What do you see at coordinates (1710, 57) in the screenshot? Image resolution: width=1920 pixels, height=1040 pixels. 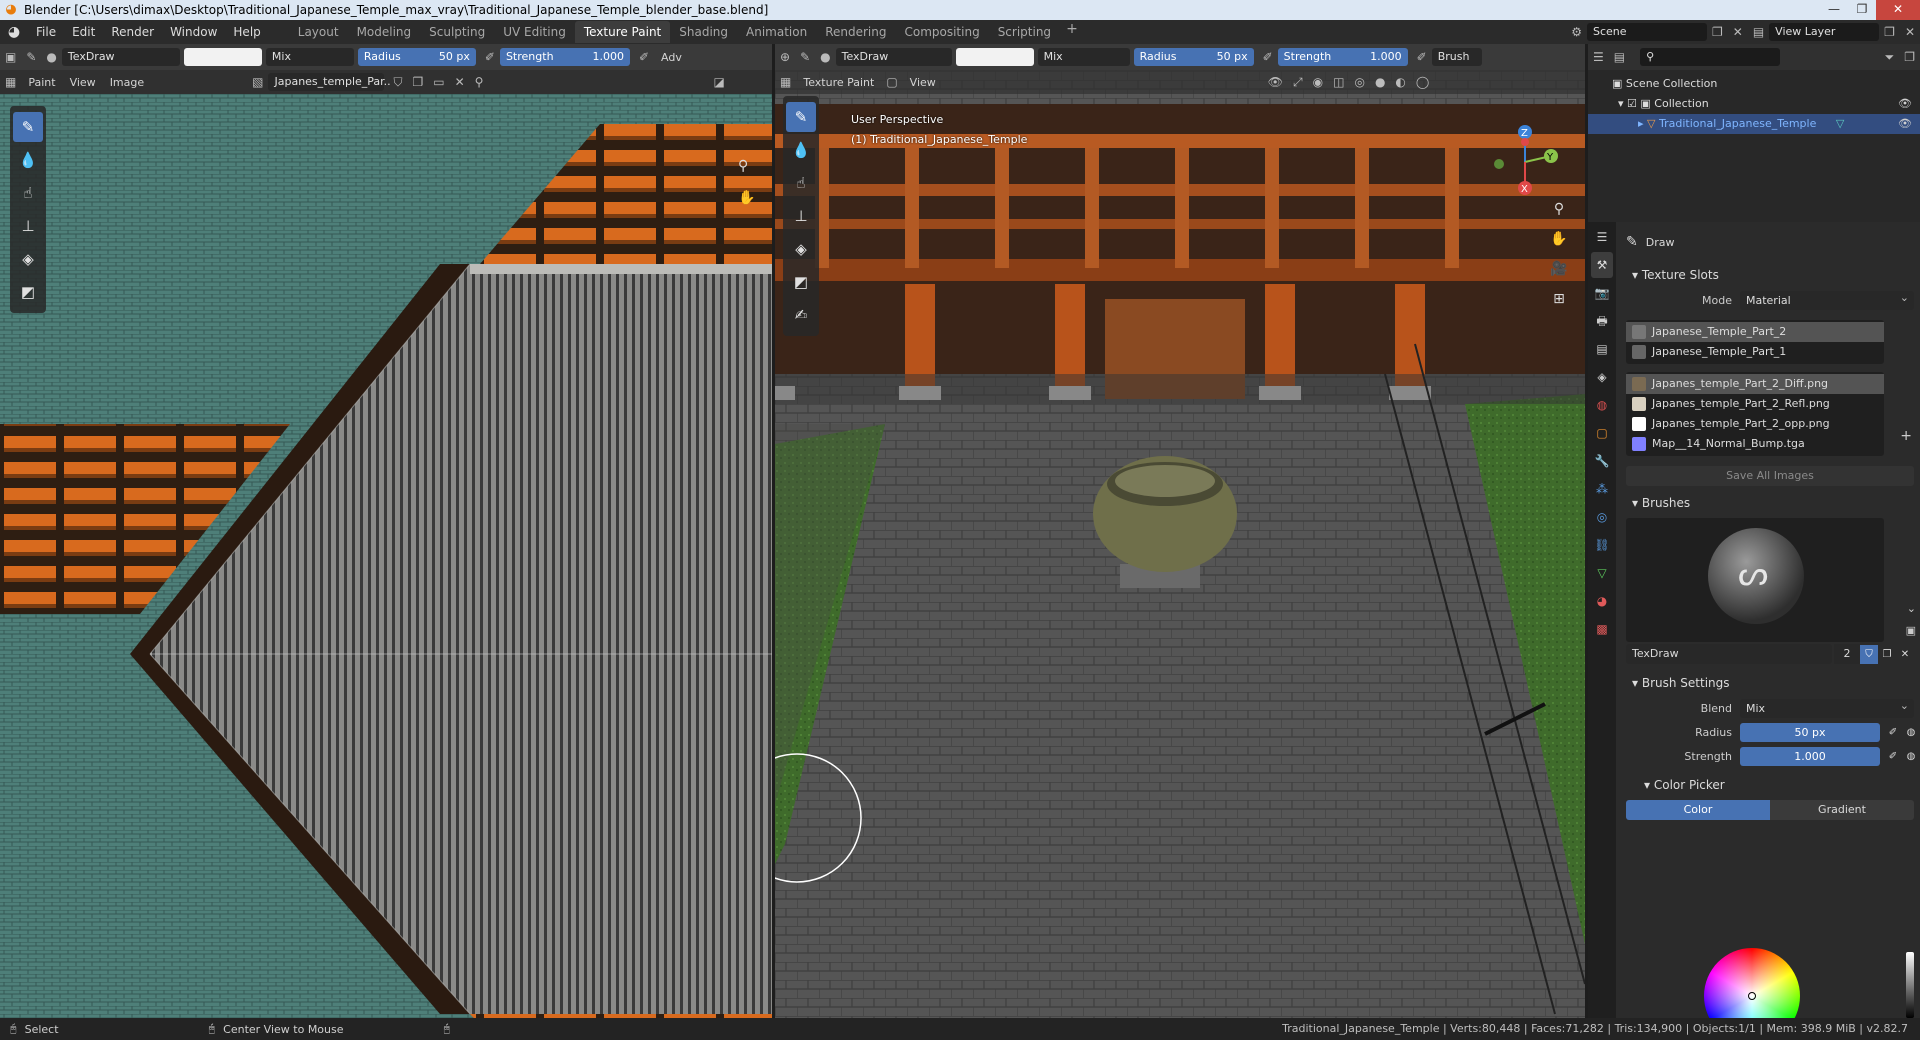 I see `outliner-search-input: ⚲` at bounding box center [1710, 57].